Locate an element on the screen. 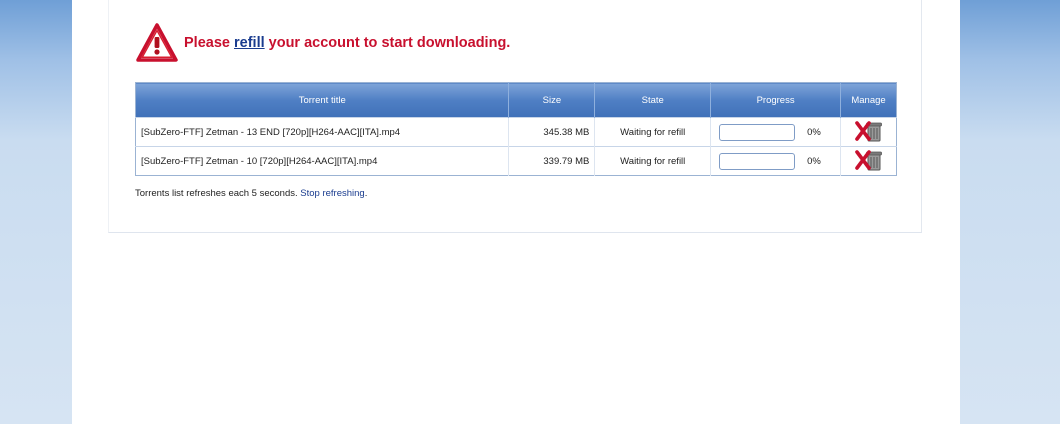 The width and height of the screenshot is (1060, 424). refill-link: refill is located at coordinates (249, 43).